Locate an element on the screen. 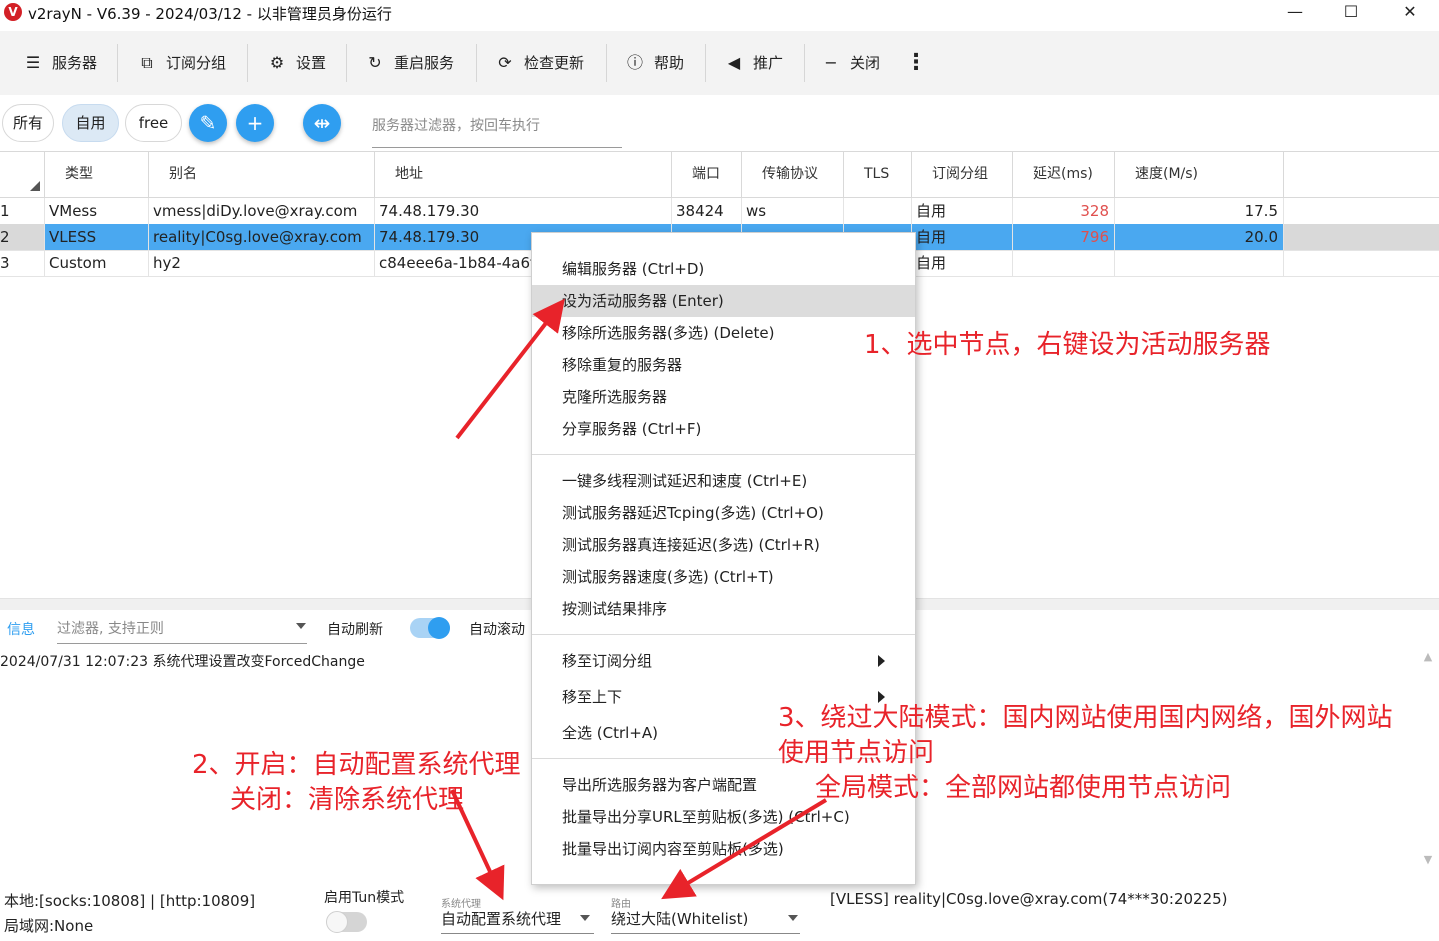 The image size is (1439, 941). menu-item-tcping: 测试服务器延迟Tcping(多选) (Ctrl+O) is located at coordinates (723, 513).